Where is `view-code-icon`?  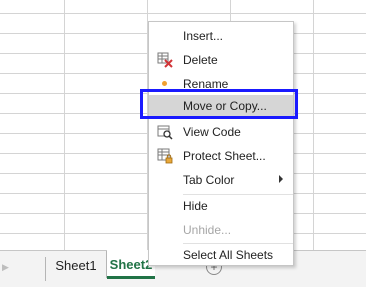 view-code-icon is located at coordinates (165, 132).